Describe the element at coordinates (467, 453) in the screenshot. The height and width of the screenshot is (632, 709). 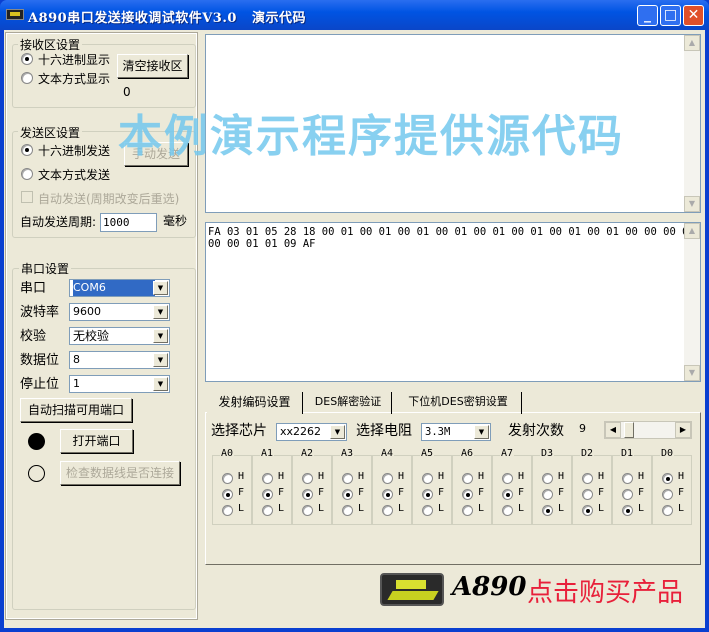
I see `bit-group-label: A6` at that location.